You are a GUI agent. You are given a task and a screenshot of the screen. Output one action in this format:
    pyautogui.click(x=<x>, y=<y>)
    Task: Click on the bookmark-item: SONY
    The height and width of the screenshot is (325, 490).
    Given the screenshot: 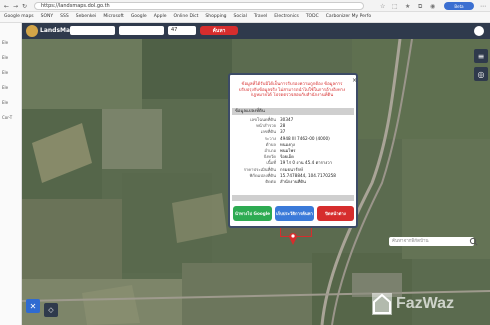 What is the action you would take?
    pyautogui.click(x=47, y=16)
    